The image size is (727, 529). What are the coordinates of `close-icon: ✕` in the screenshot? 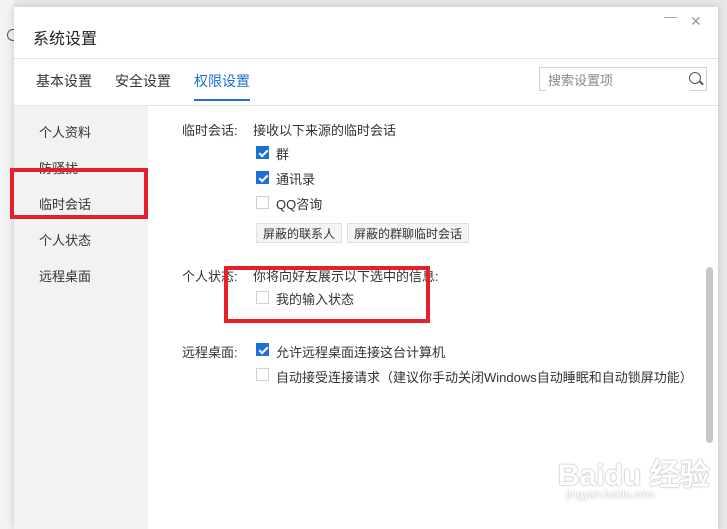 It's located at (696, 21).